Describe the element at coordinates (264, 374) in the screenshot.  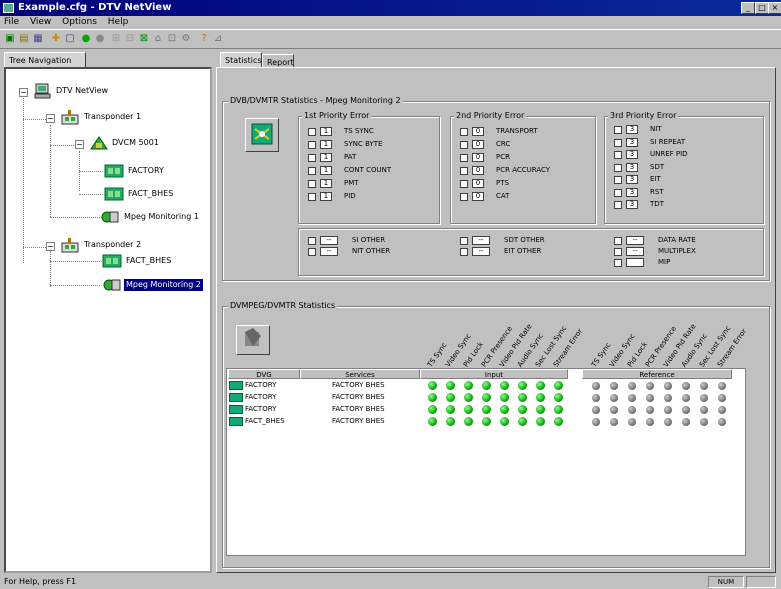
I see `col-header-dvg: DVG` at that location.